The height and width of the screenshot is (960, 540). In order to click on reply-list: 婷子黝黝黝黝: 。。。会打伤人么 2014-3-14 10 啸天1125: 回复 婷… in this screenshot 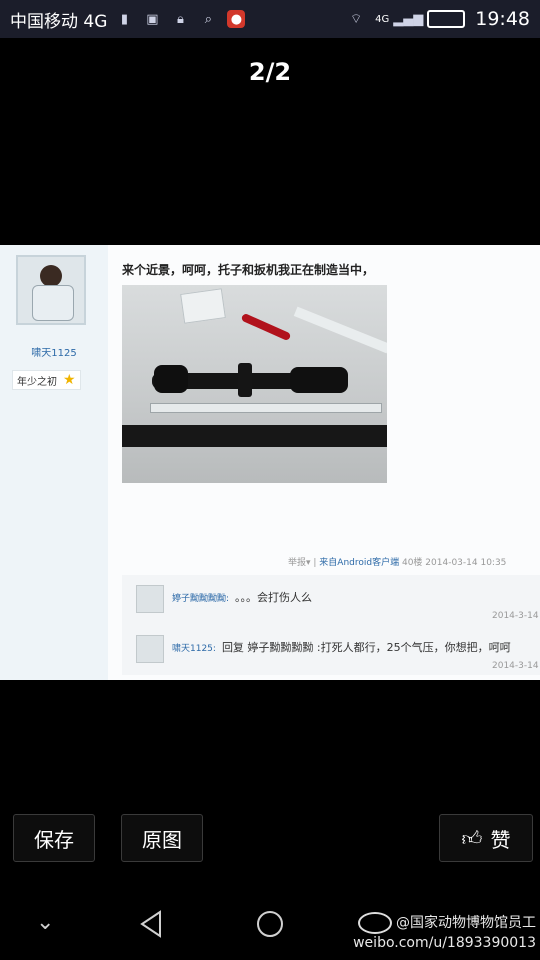, I will do `click(331, 625)`.